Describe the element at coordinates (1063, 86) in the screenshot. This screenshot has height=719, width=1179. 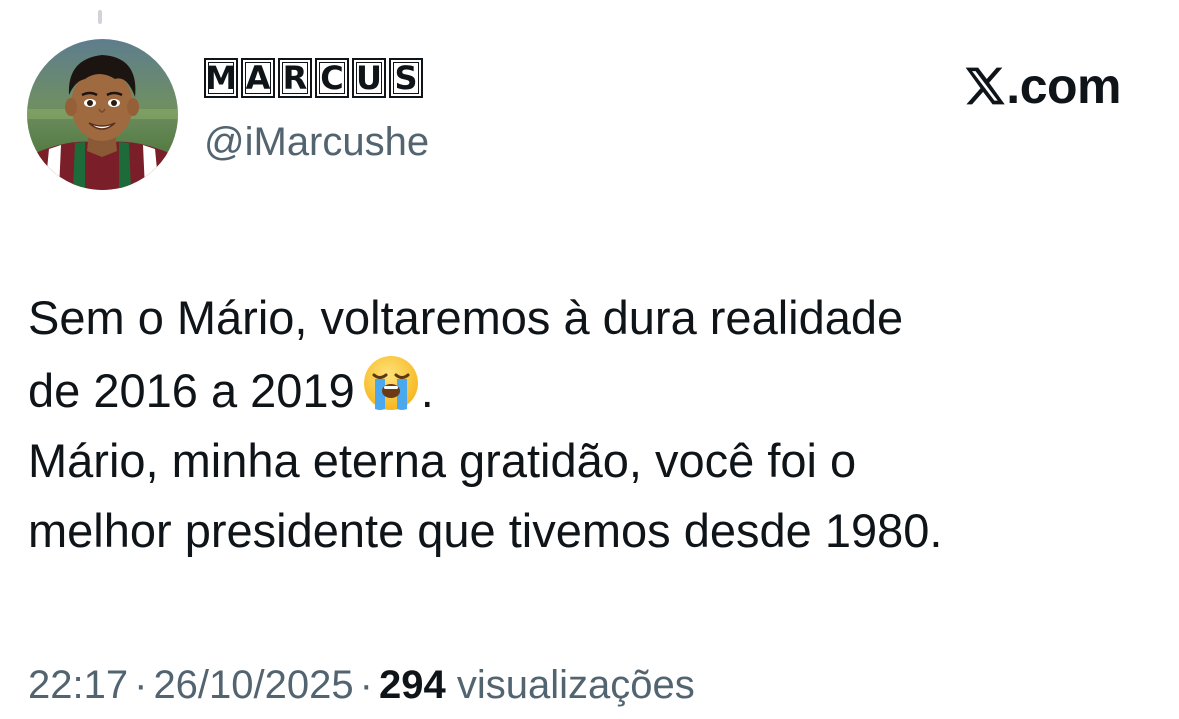
I see `site-domain-text: .com` at that location.